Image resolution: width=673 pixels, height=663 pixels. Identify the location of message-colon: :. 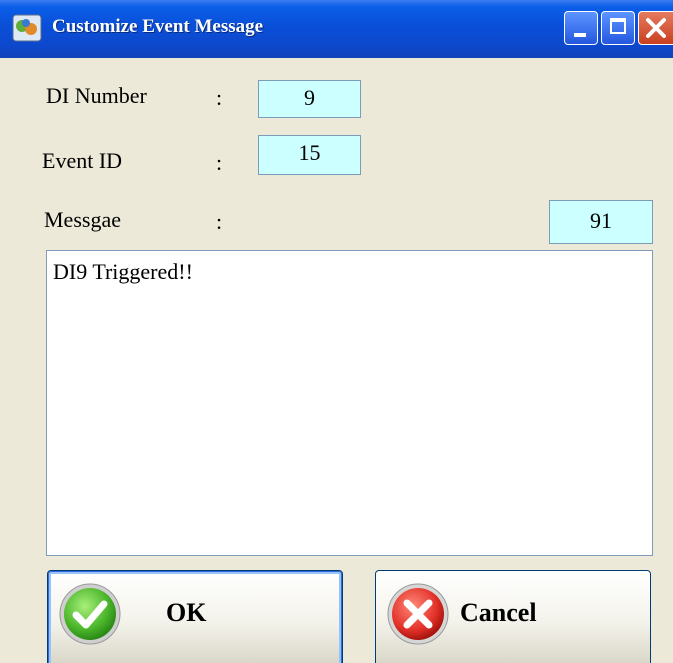
(219, 221).